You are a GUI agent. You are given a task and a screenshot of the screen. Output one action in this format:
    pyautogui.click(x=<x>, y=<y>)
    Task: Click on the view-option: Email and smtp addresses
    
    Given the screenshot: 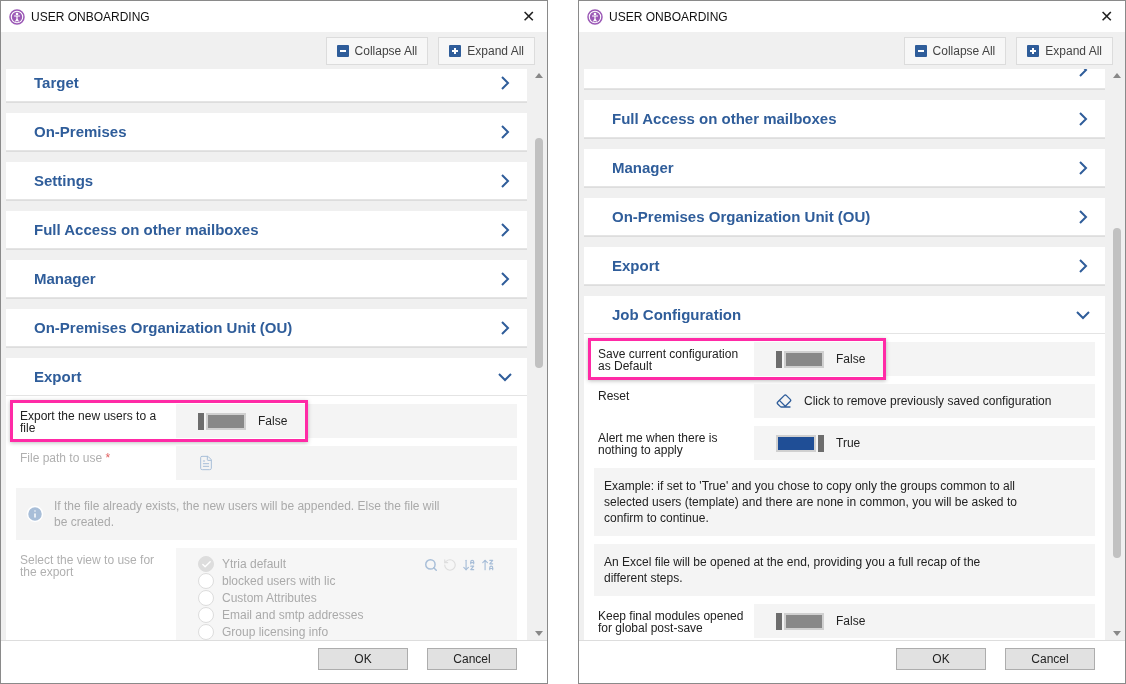 What is the action you would take?
    pyautogui.click(x=293, y=615)
    